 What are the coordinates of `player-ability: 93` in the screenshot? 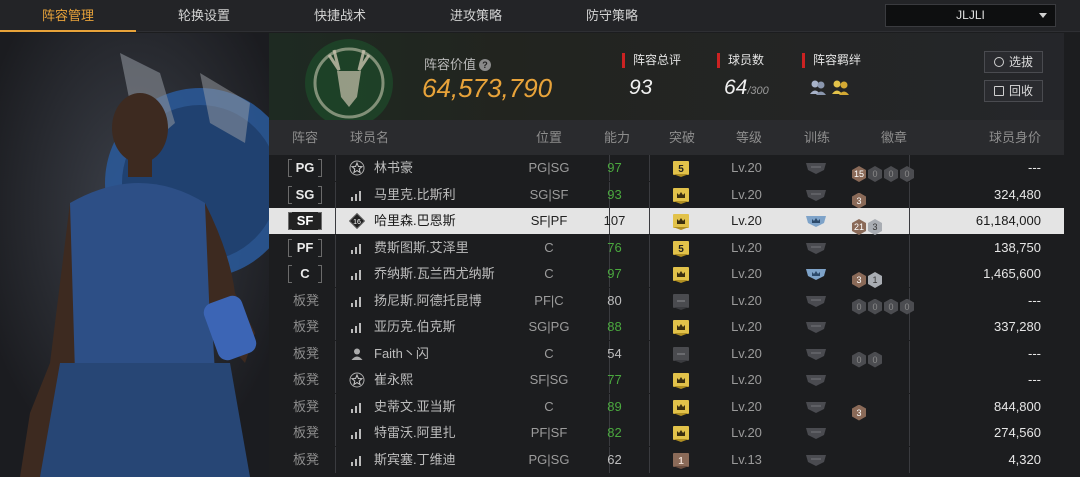 It's located at (614, 194).